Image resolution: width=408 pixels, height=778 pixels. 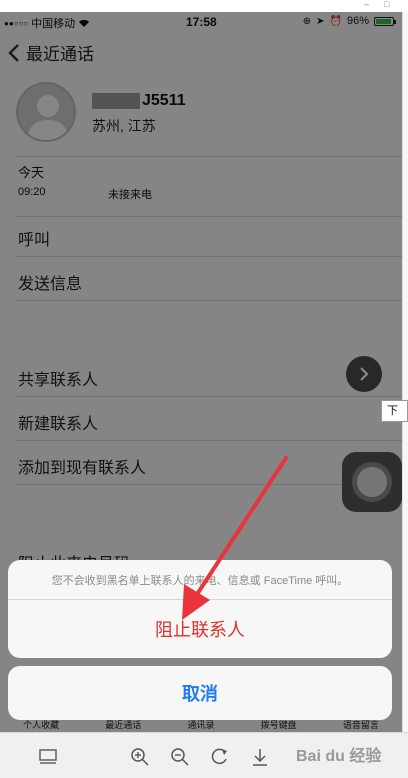 What do you see at coordinates (389, 4) in the screenshot?
I see `maximize-icon: □` at bounding box center [389, 4].